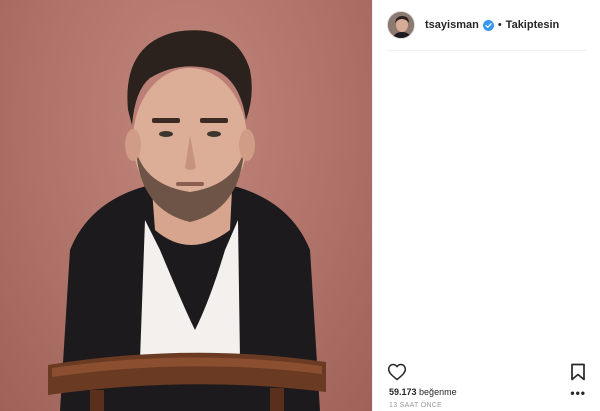 Image resolution: width=600 pixels, height=411 pixels. Describe the element at coordinates (452, 25) in the screenshot. I see `username-link: tsayisman` at that location.